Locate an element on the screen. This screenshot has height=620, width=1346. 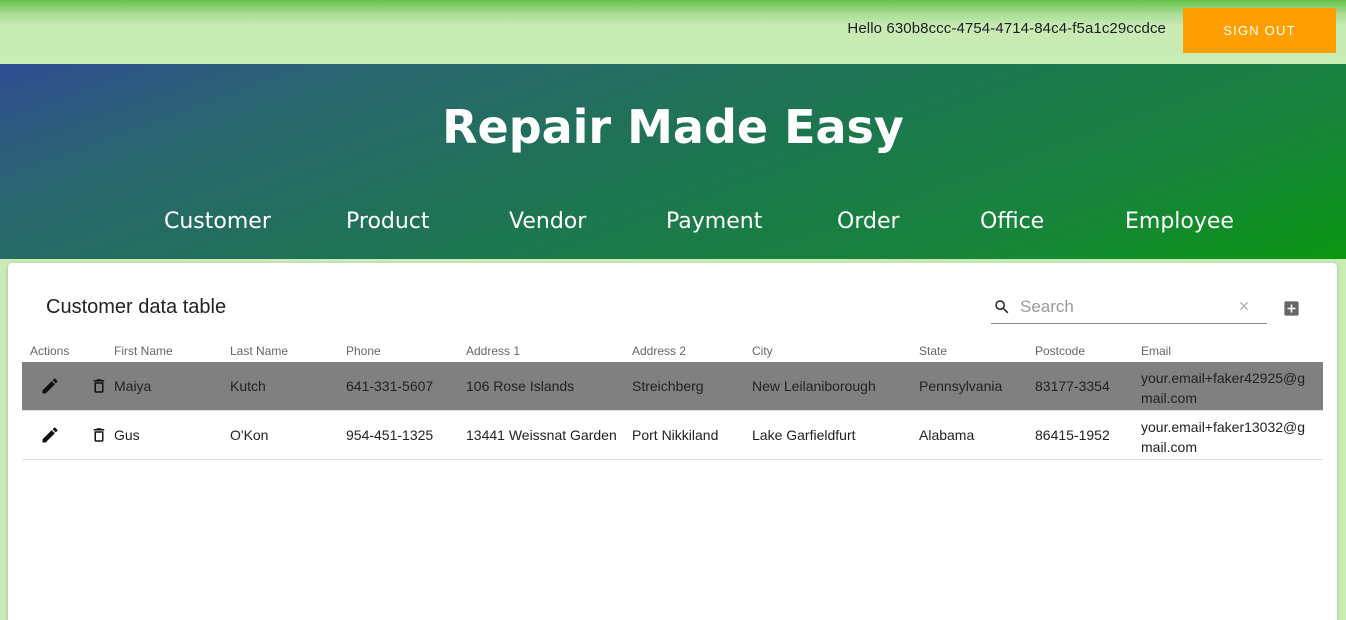
nav-employee: Employee is located at coordinates (1179, 221).